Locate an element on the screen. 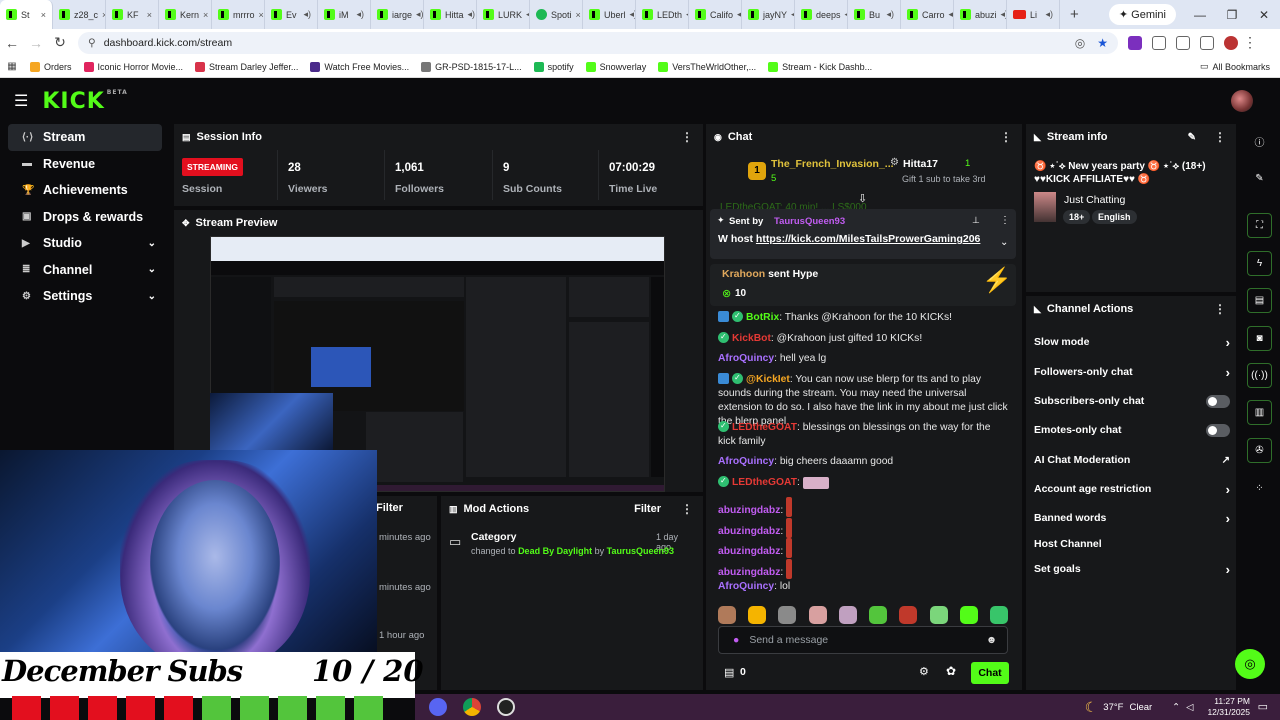  sidebar-item-settings: ⚙ Settings ⌄ is located at coordinates (85, 296).